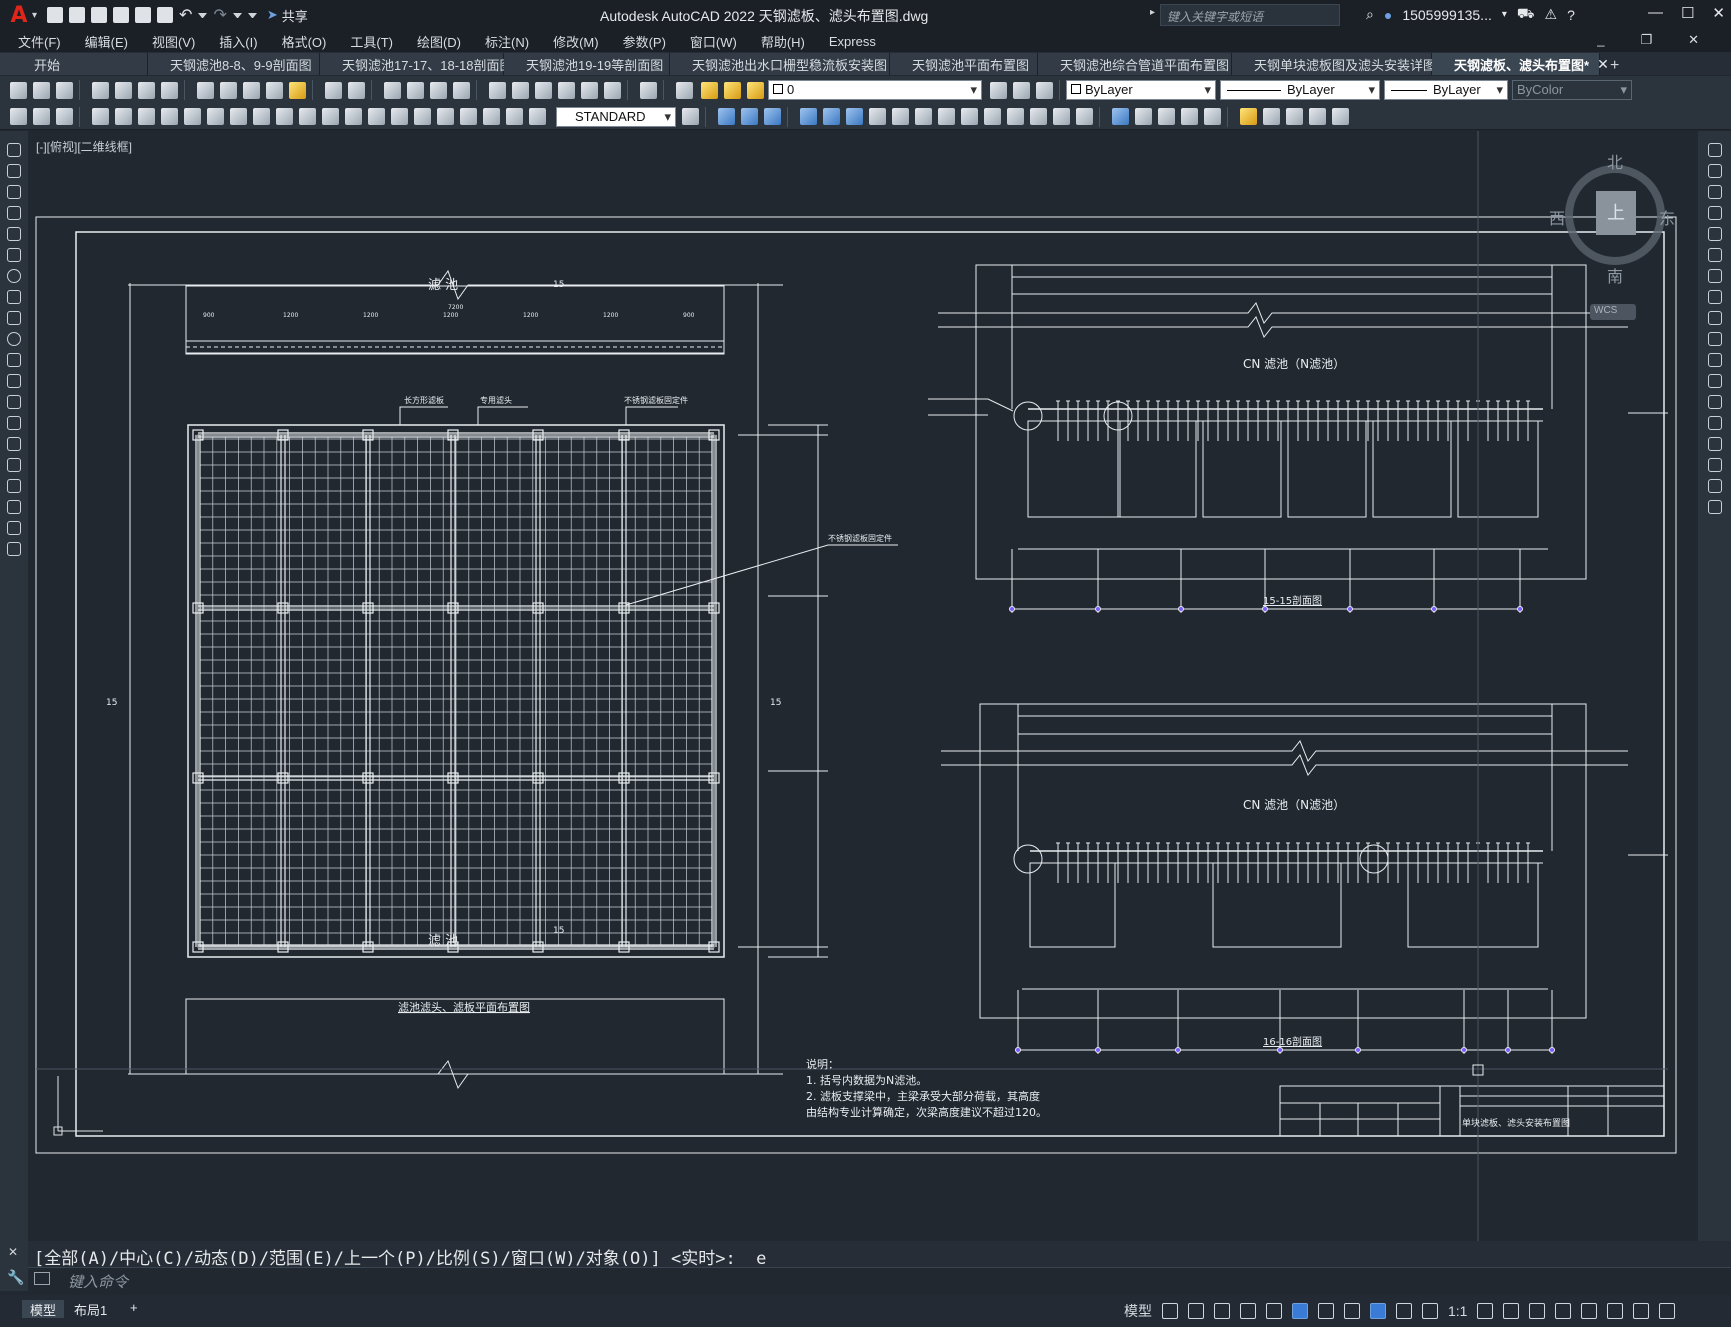 Image resolution: width=1731 pixels, height=1327 pixels. Describe the element at coordinates (1714, 318) in the screenshot. I see `stretch-icon` at that location.